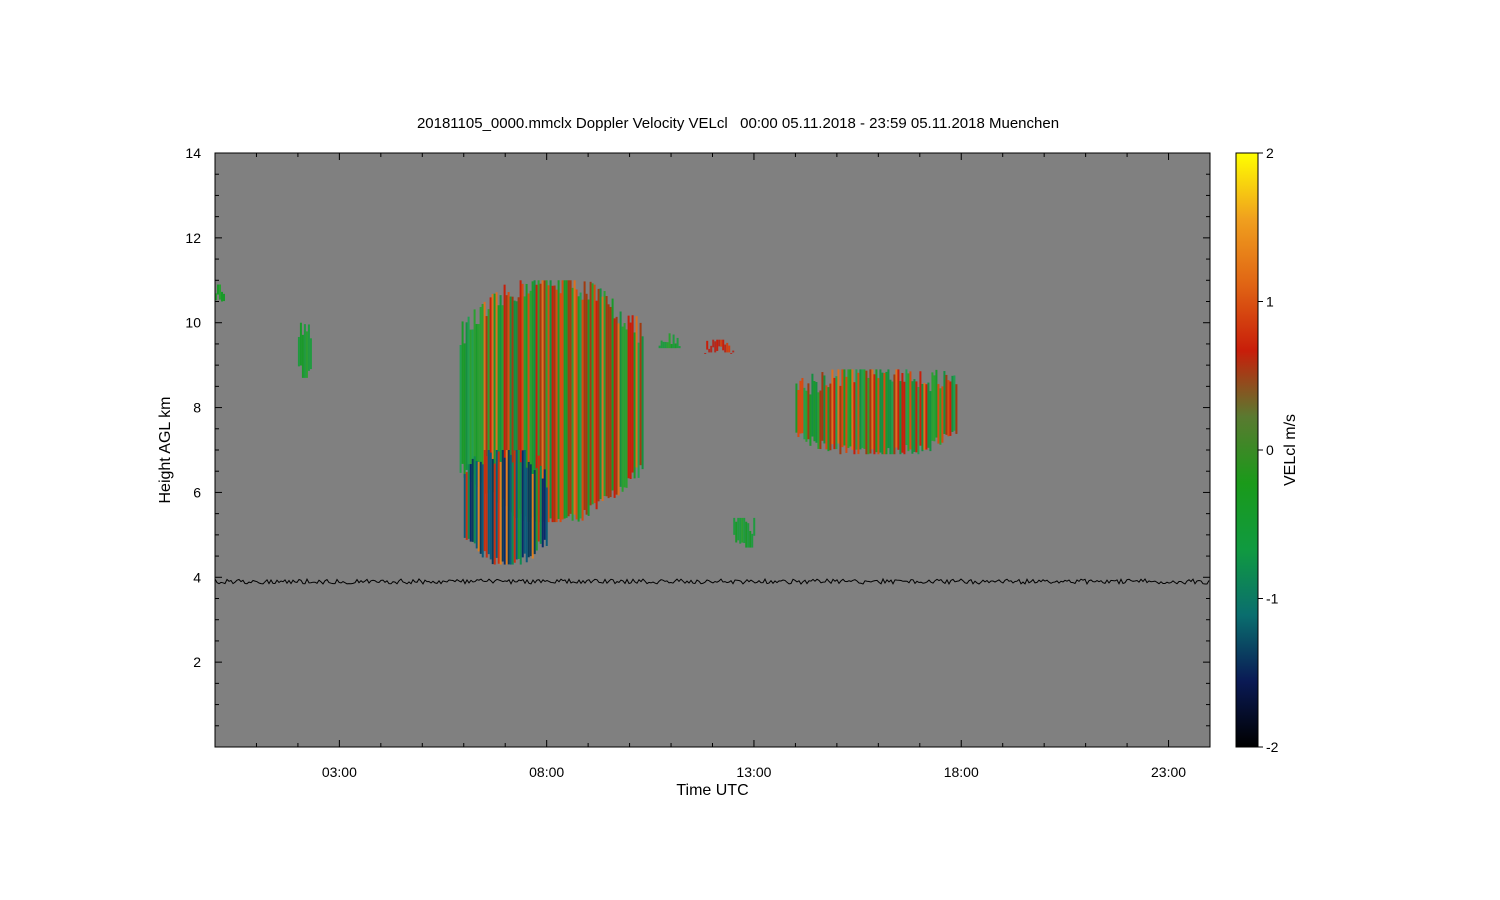 Image resolution: width=1500 pixels, height=900 pixels. I want to click on colorbar-tick-label: 0, so click(1270, 450).